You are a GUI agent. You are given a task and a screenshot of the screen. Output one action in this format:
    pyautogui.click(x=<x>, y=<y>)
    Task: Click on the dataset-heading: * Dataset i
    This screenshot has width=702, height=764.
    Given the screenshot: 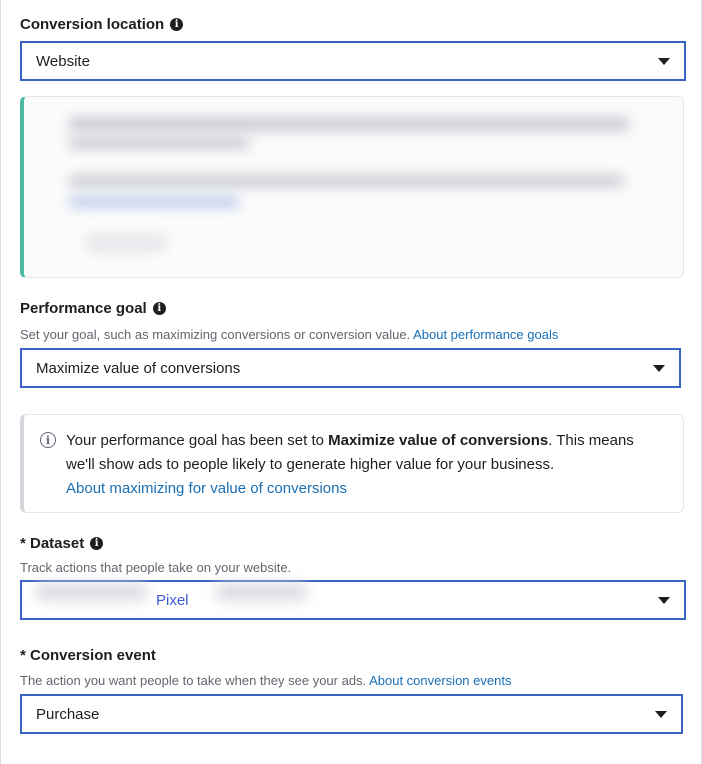 What is the action you would take?
    pyautogui.click(x=62, y=543)
    